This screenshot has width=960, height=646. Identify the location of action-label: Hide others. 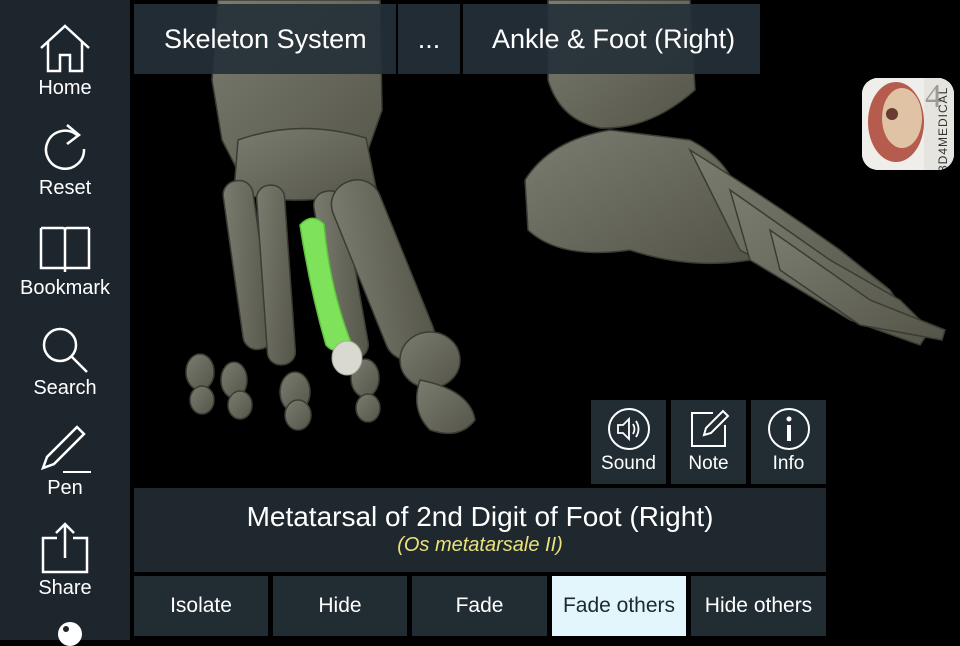
(758, 605).